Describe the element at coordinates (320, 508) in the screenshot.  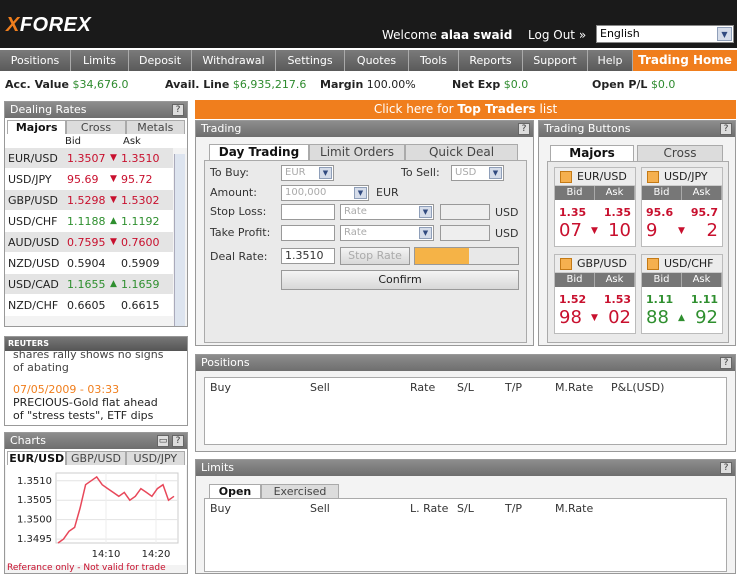
I see `column-header: Sell` at that location.